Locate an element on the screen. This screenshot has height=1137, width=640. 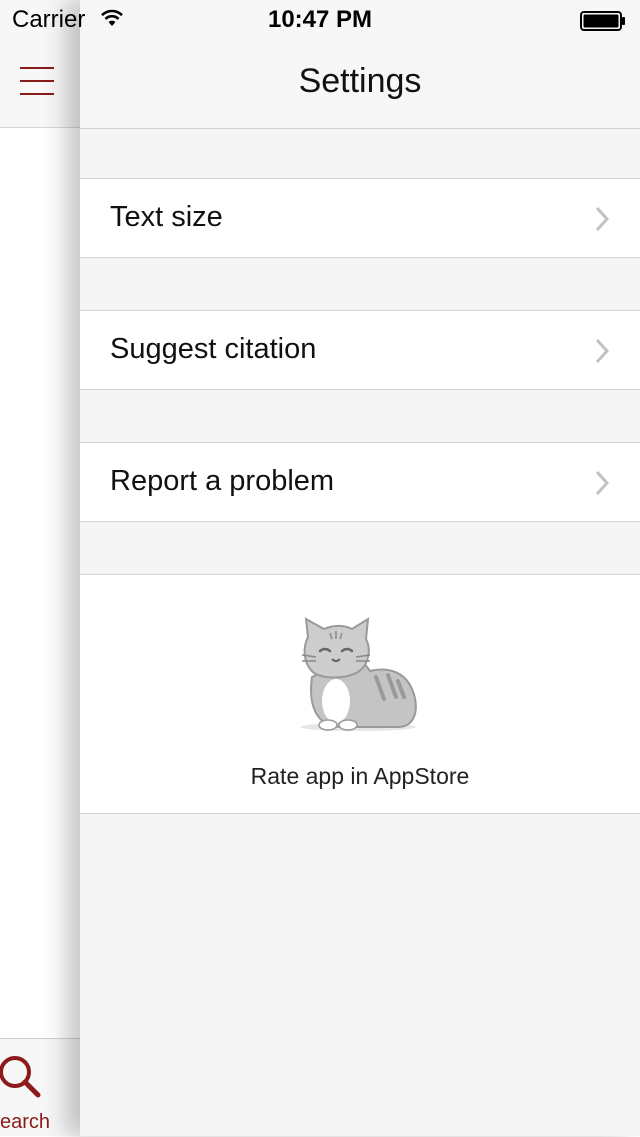
tab-search-label: earch is located at coordinates (25, 1122).